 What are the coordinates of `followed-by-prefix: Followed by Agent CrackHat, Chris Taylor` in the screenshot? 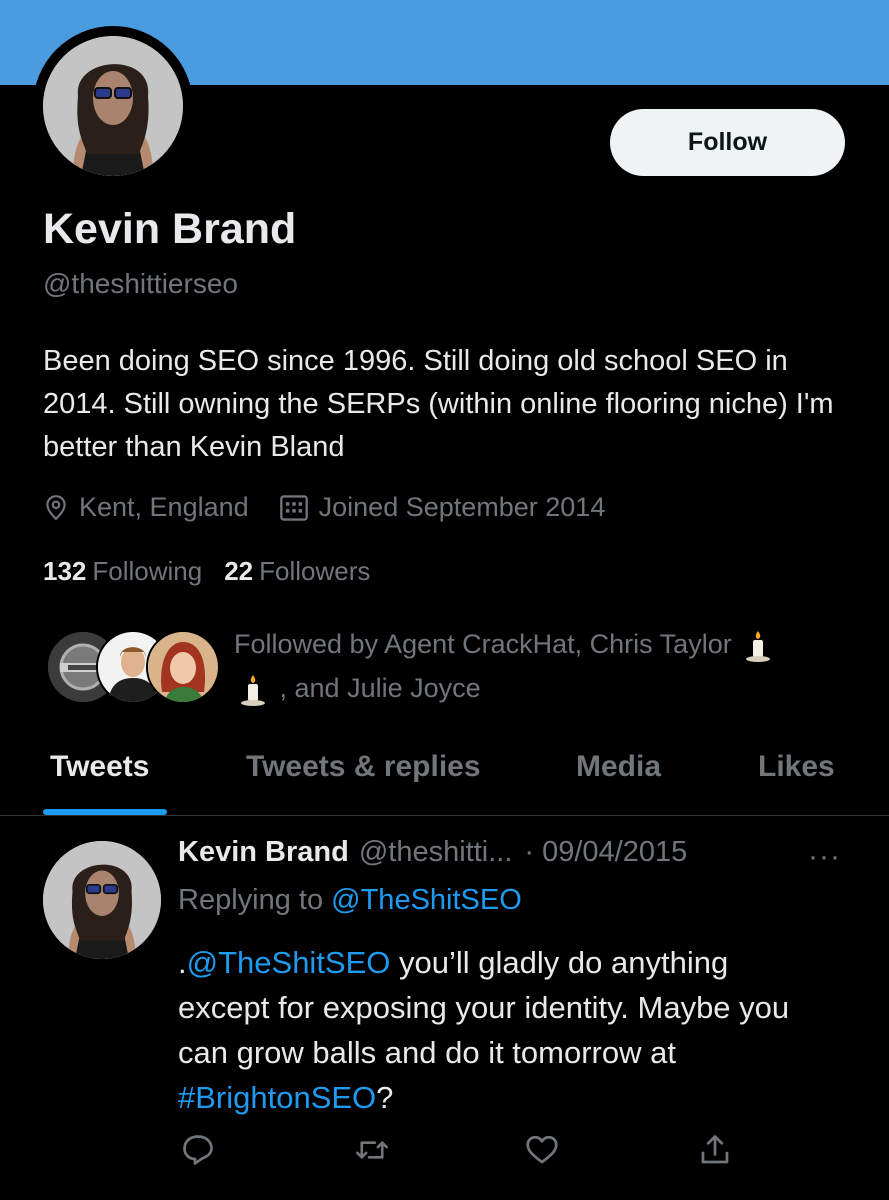 It's located at (483, 644).